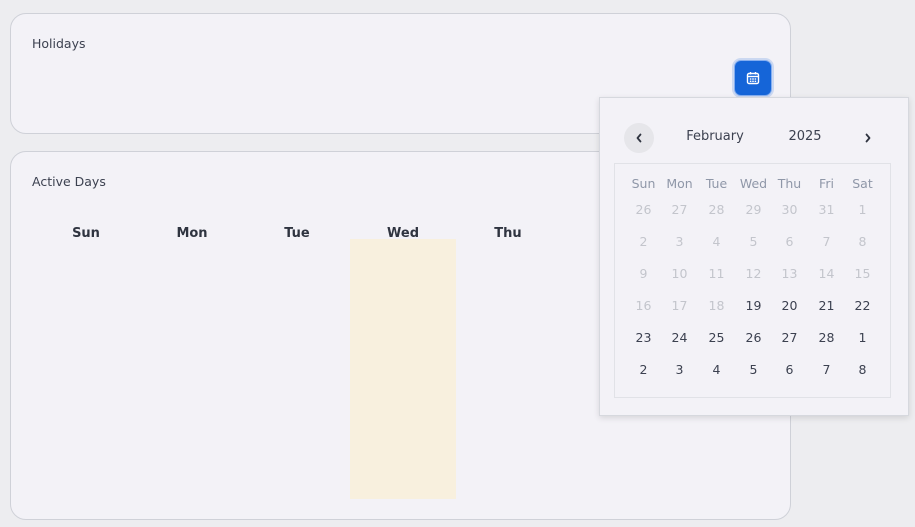 The width and height of the screenshot is (915, 527). I want to click on day-cell: 12, so click(753, 273).